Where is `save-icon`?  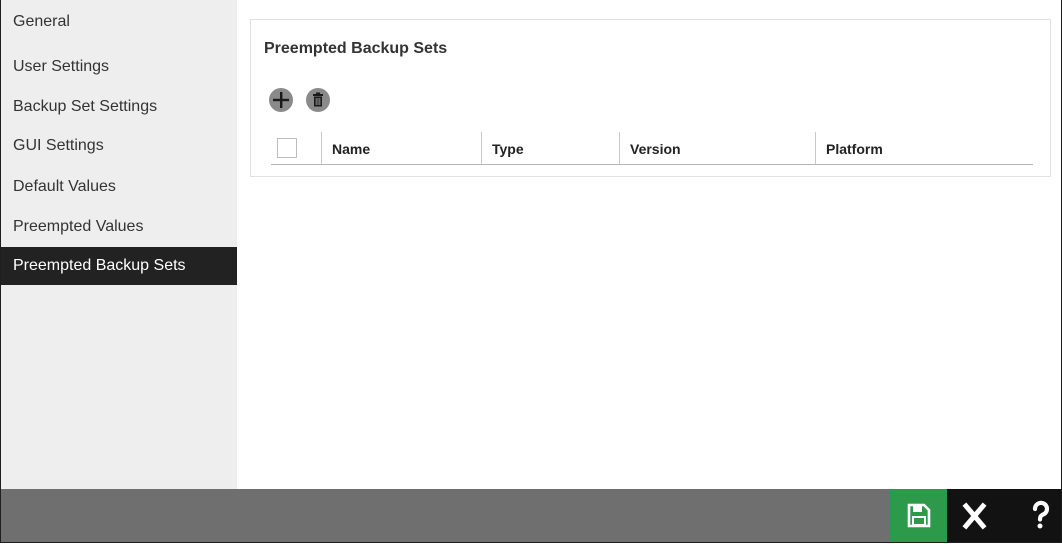
save-icon is located at coordinates (919, 515).